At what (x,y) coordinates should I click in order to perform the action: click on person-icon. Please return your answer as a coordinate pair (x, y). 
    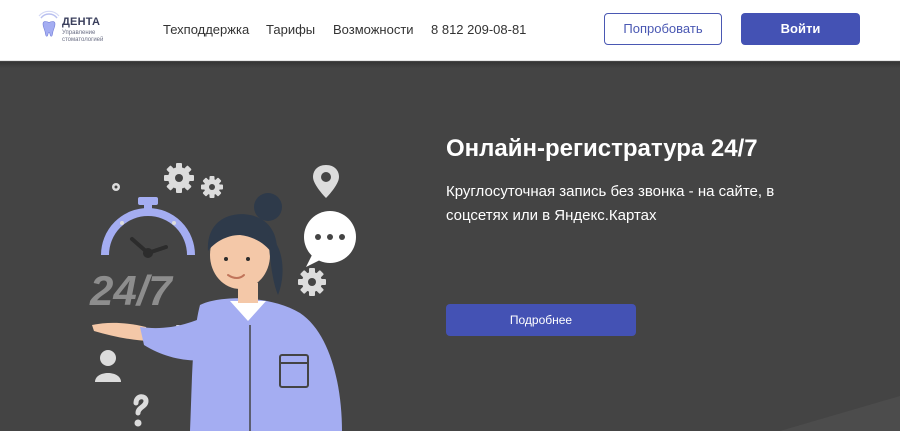
    Looking at the image, I should click on (108, 366).